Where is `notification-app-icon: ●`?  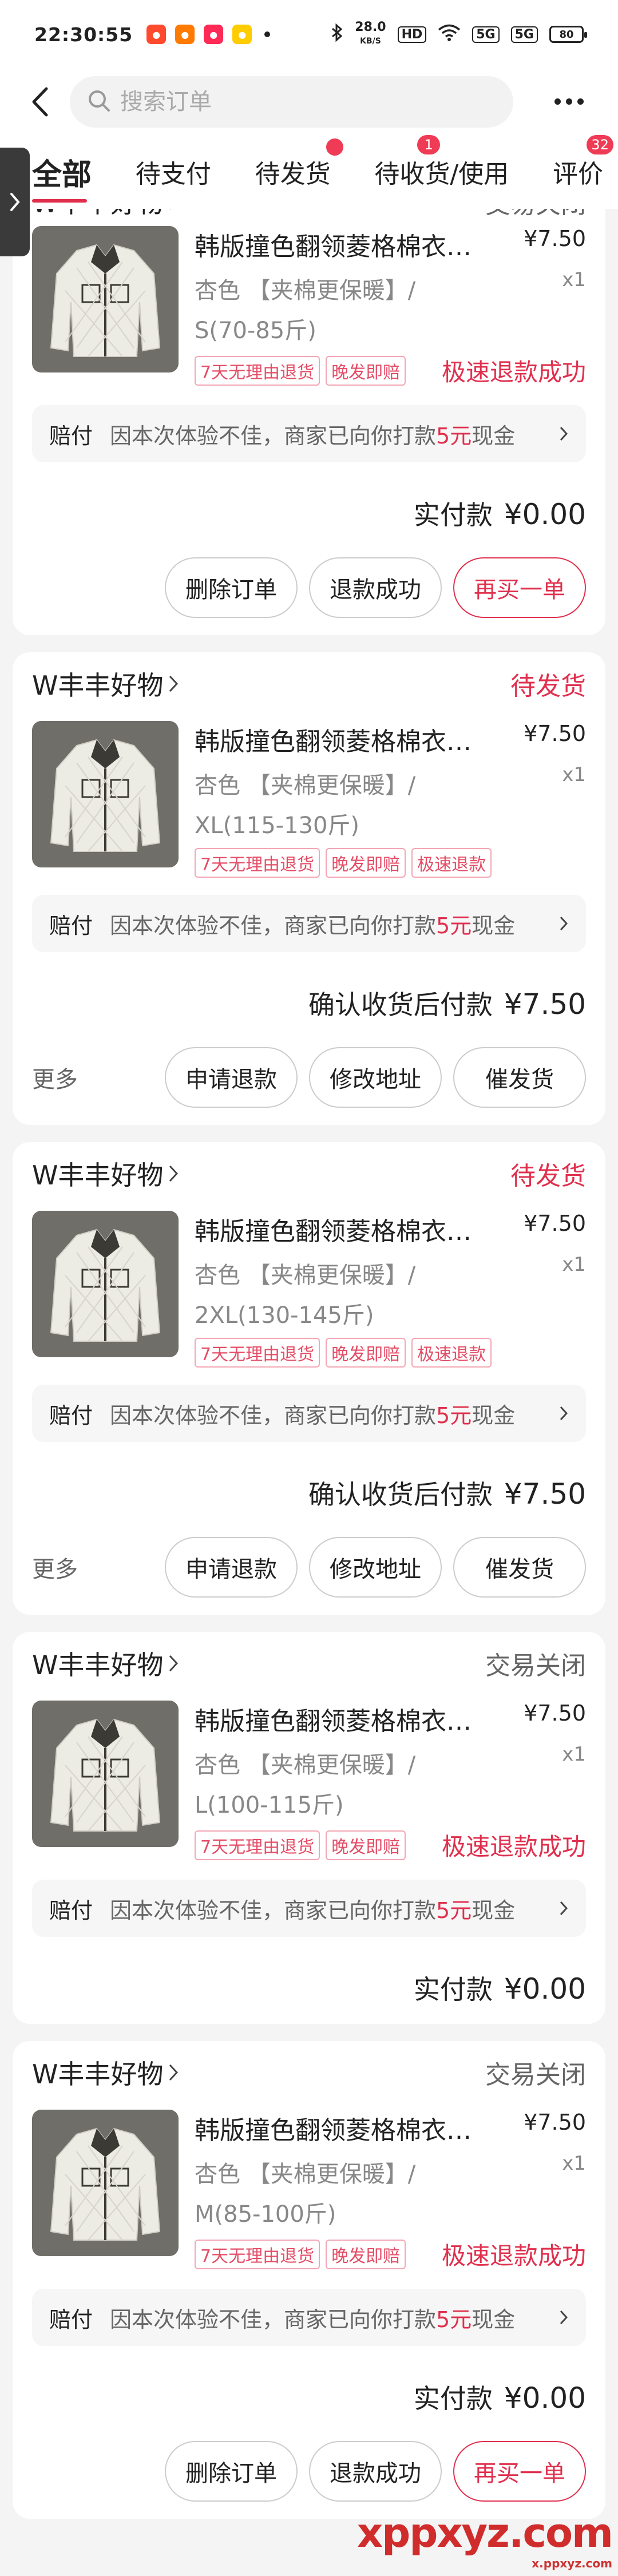
notification-app-icon: ● is located at coordinates (156, 35).